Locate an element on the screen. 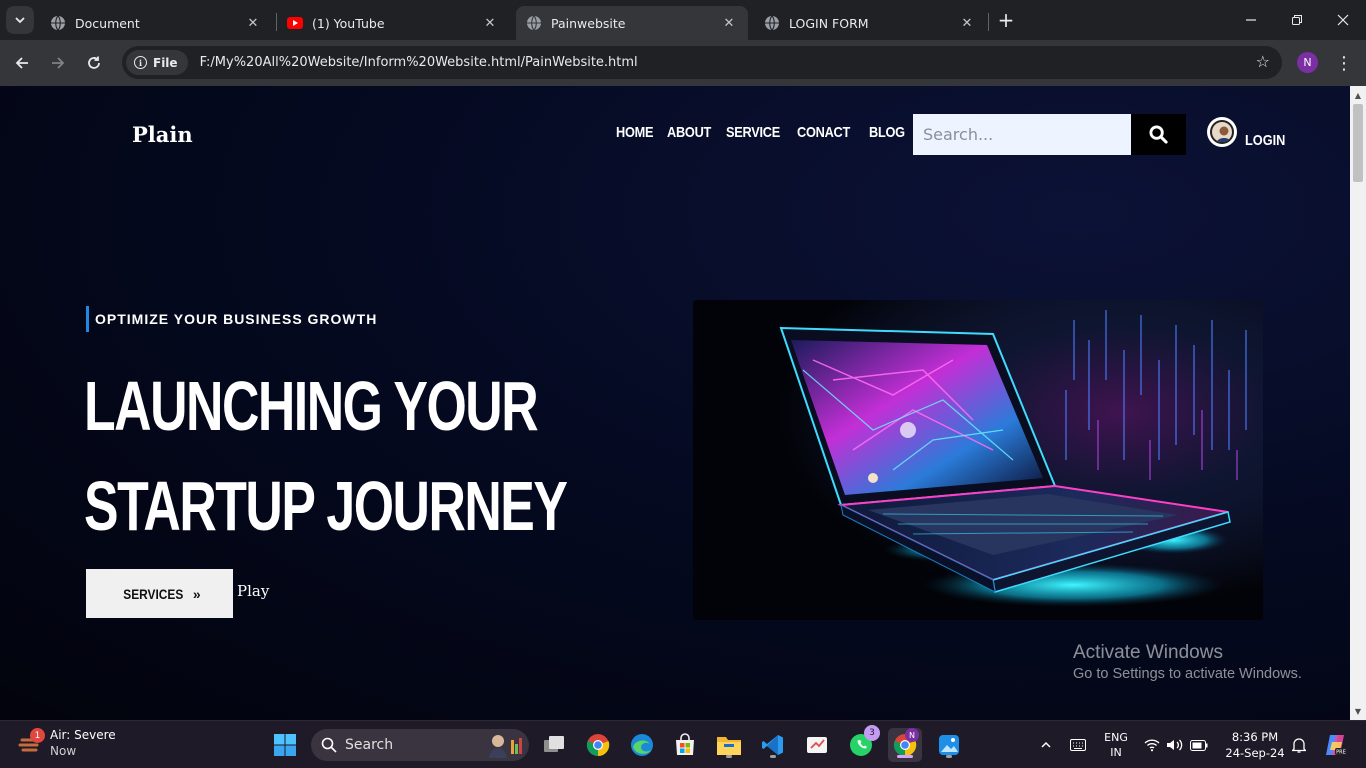 The image size is (1366, 768). minimize-button is located at coordinates (1251, 20).